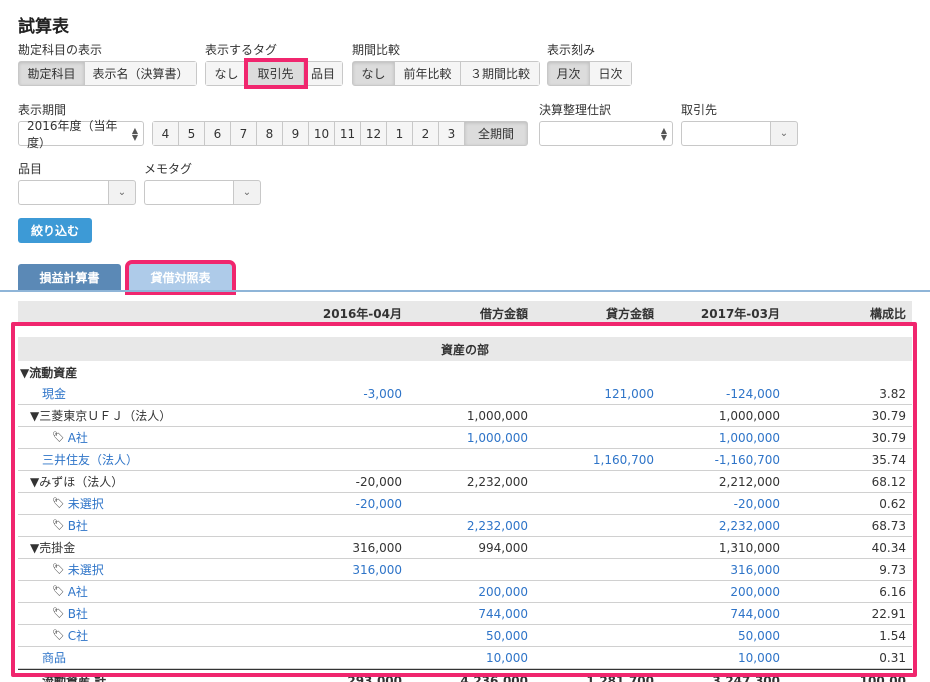 This screenshot has width=930, height=682. What do you see at coordinates (270, 133) in the screenshot?
I see `month-button: 8` at bounding box center [270, 133].